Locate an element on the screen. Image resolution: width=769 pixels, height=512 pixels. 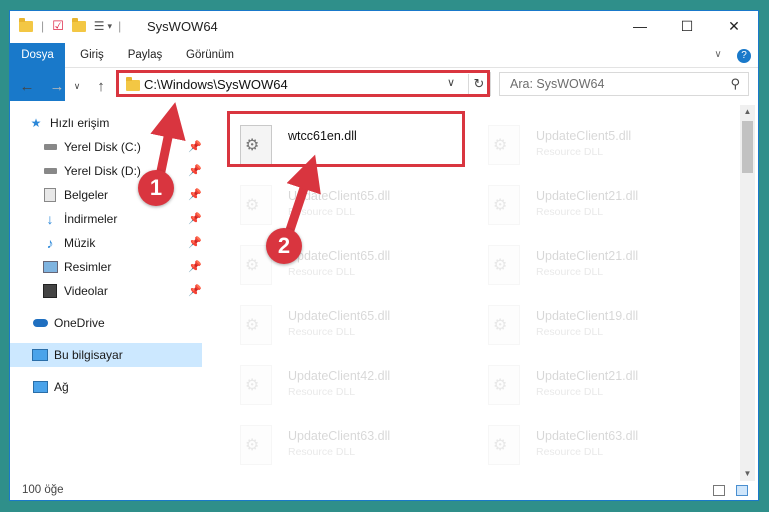
properties-icon: ☑ is located at coordinates (58, 26).